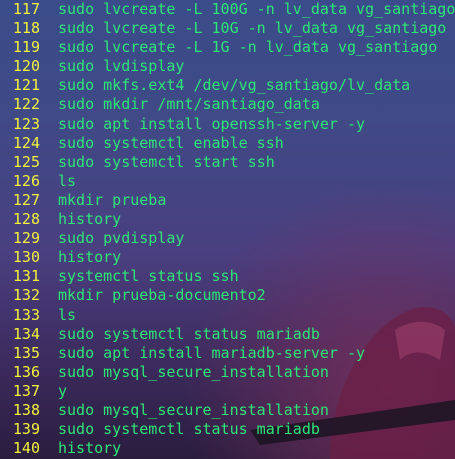 This screenshot has width=455, height=459. Describe the element at coordinates (26, 161) in the screenshot. I see `history-line-number: 125` at that location.